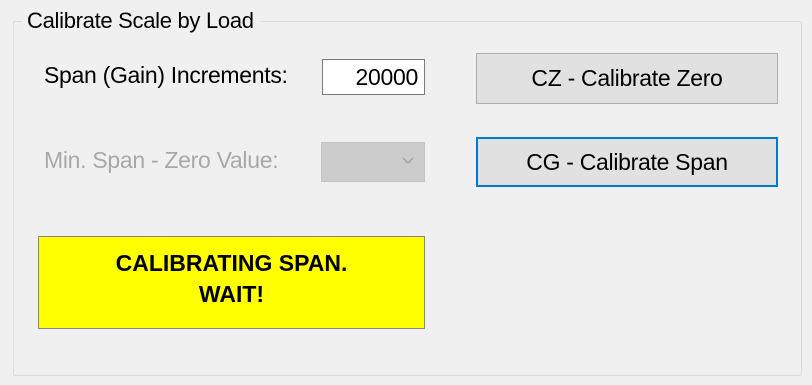  What do you see at coordinates (373, 77) in the screenshot?
I see `span-gain-input` at bounding box center [373, 77].